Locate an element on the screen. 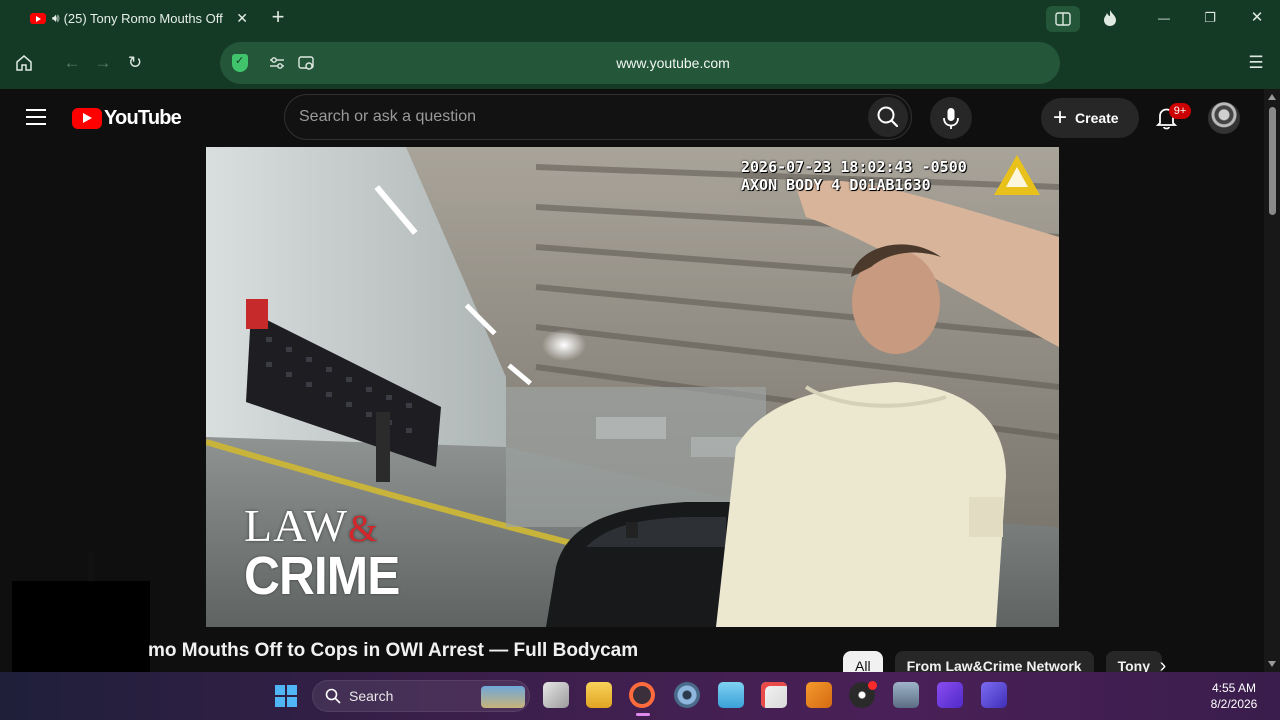 This screenshot has height=720, width=1280. system-clock: 4:55 AM 8/2/2026 is located at coordinates (1234, 696).